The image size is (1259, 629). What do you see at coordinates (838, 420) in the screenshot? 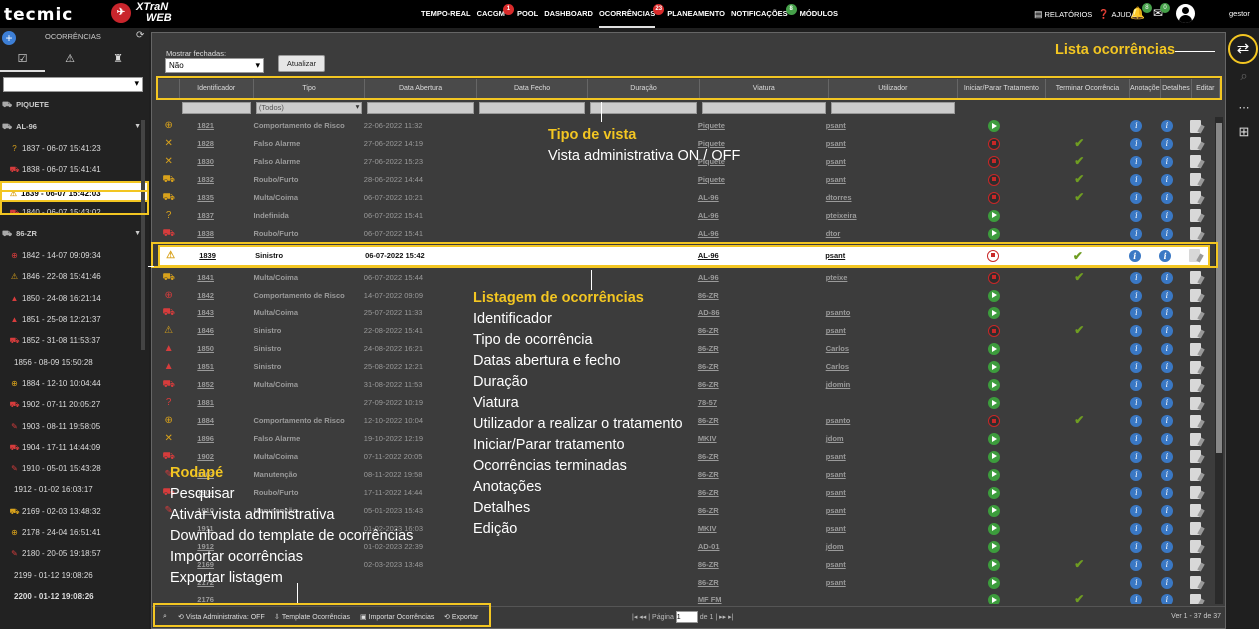
I see `user-link: psanto` at bounding box center [838, 420].